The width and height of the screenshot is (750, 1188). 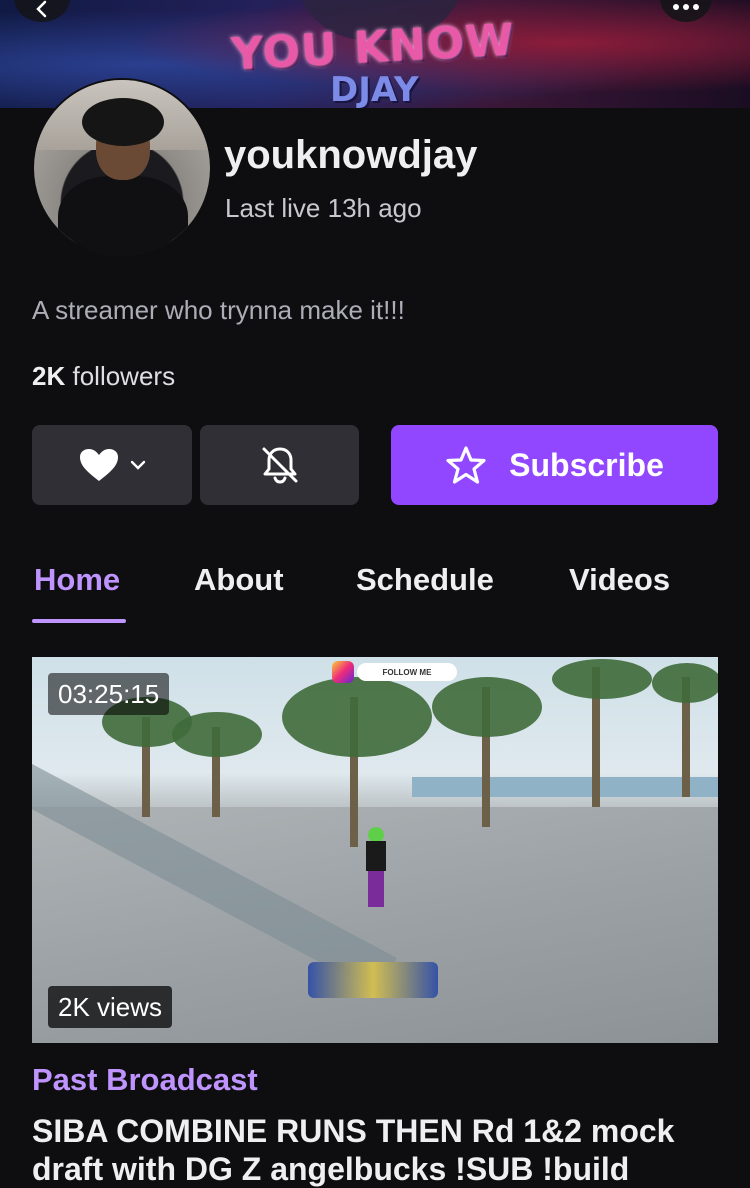 What do you see at coordinates (122, 168) in the screenshot?
I see `channel-avatar` at bounding box center [122, 168].